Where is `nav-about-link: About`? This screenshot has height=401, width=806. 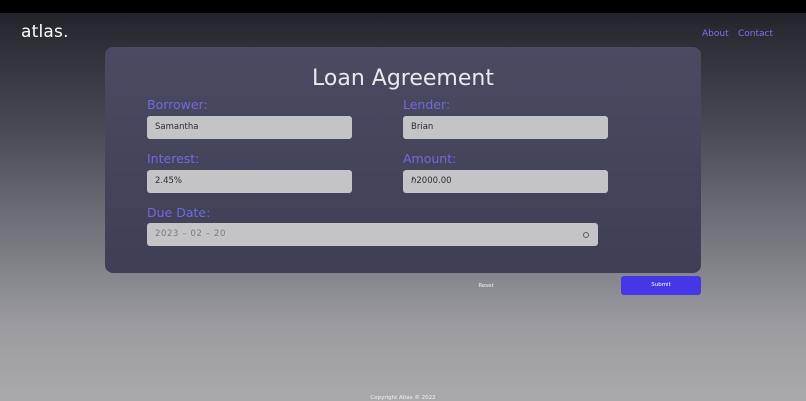 nav-about-link: About is located at coordinates (715, 34).